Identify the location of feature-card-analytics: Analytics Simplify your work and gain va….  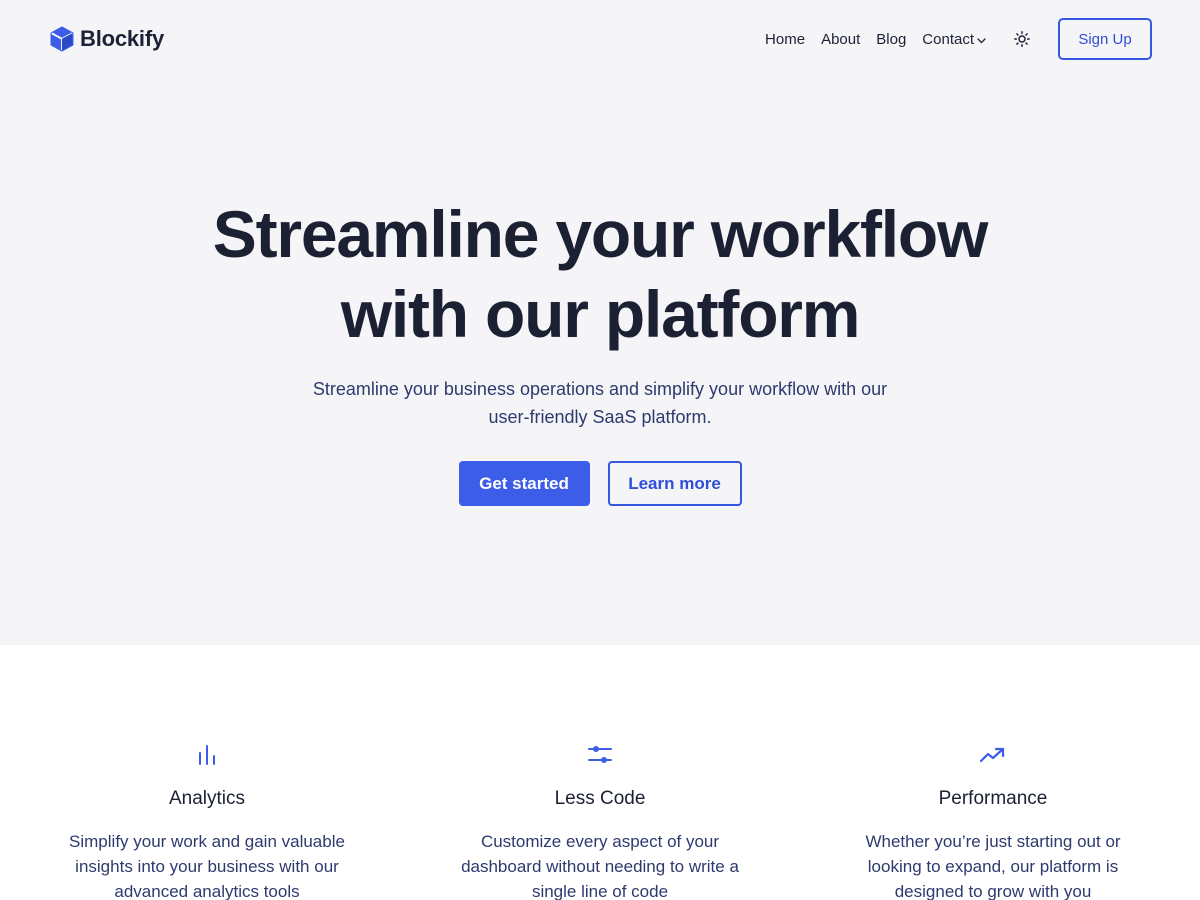
(207, 821).